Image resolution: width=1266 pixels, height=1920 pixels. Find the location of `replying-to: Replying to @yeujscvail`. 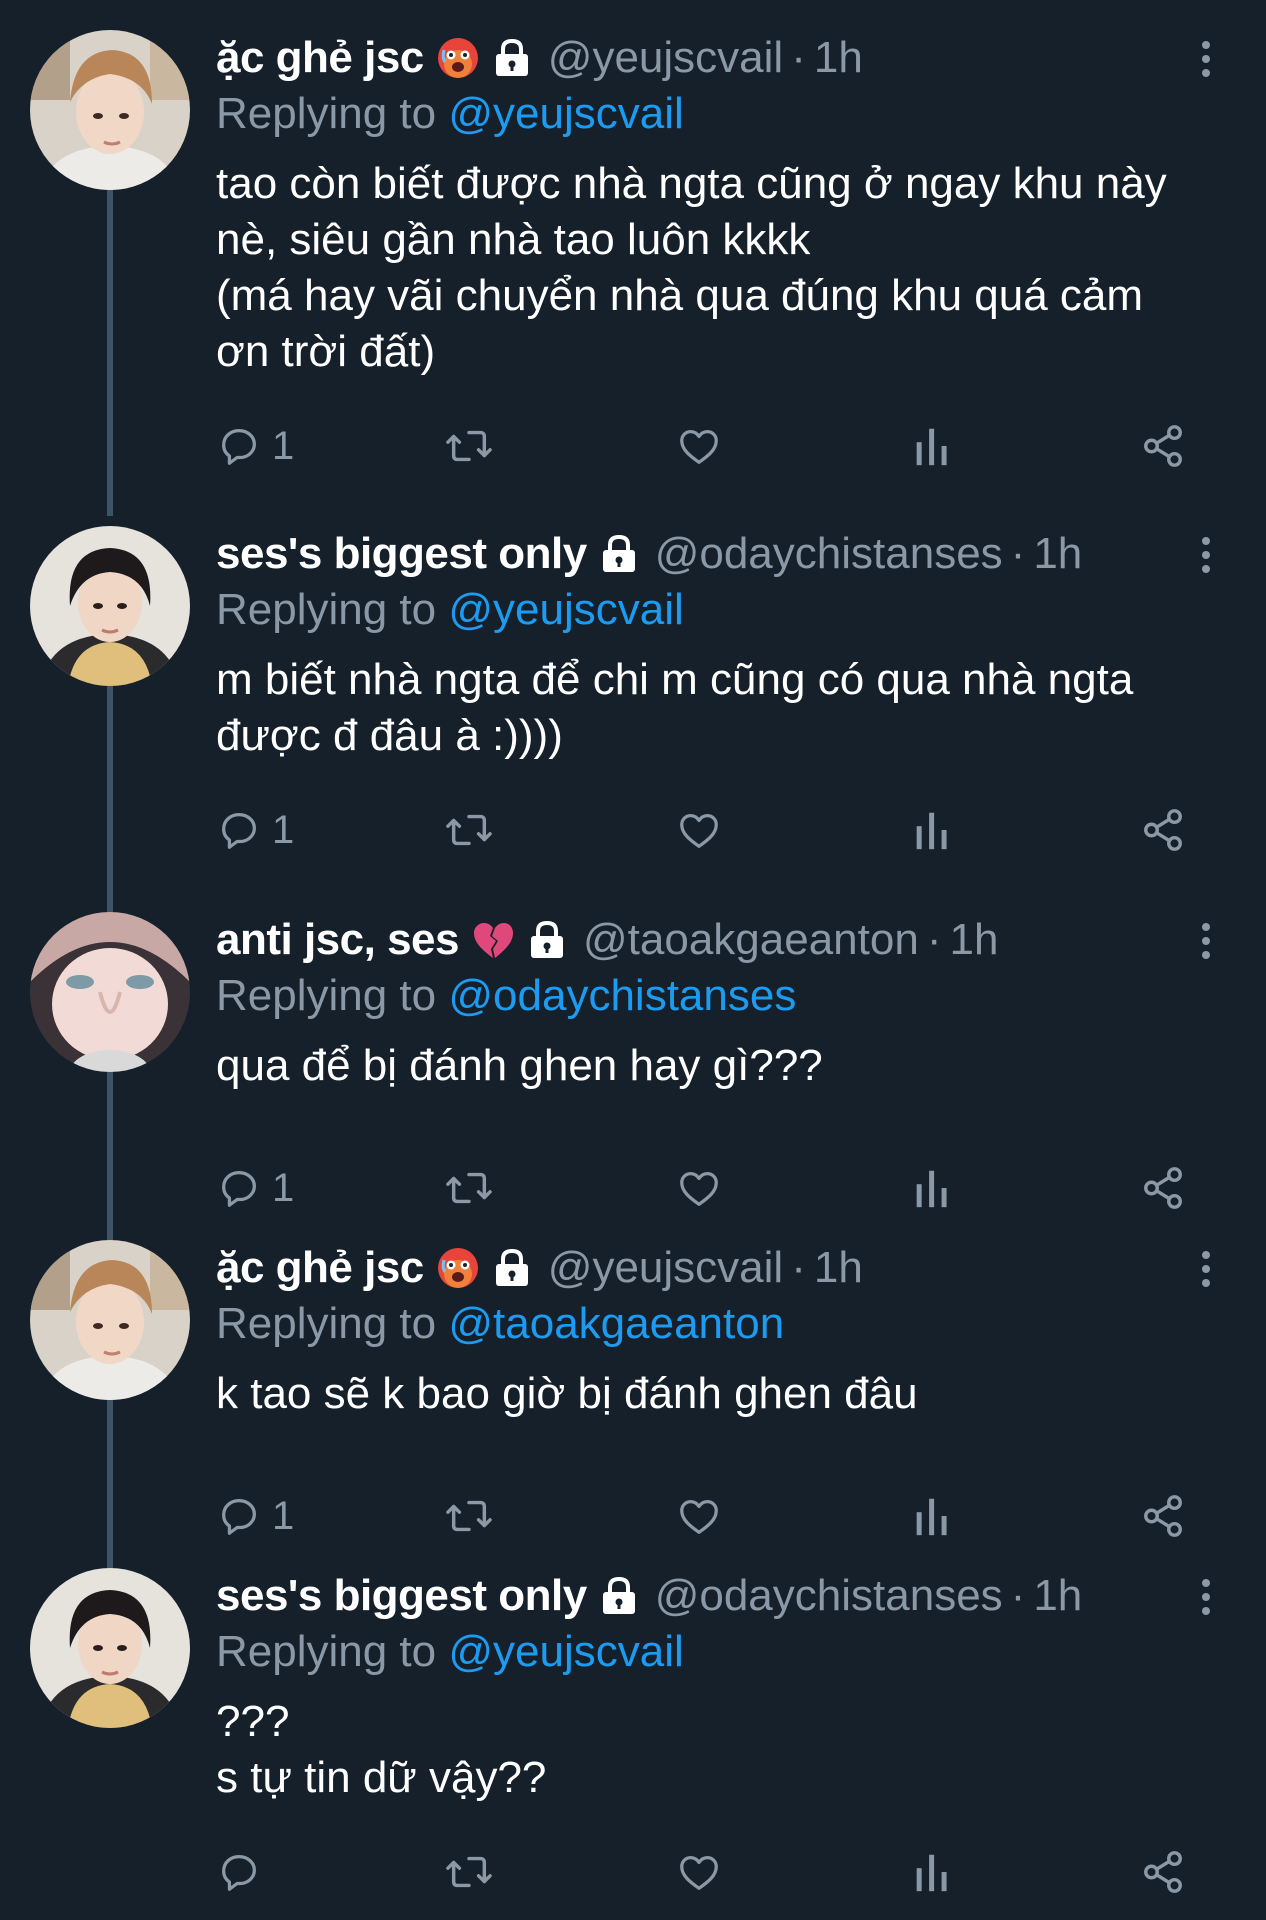

replying-to: Replying to @yeujscvail is located at coordinates (721, 114).